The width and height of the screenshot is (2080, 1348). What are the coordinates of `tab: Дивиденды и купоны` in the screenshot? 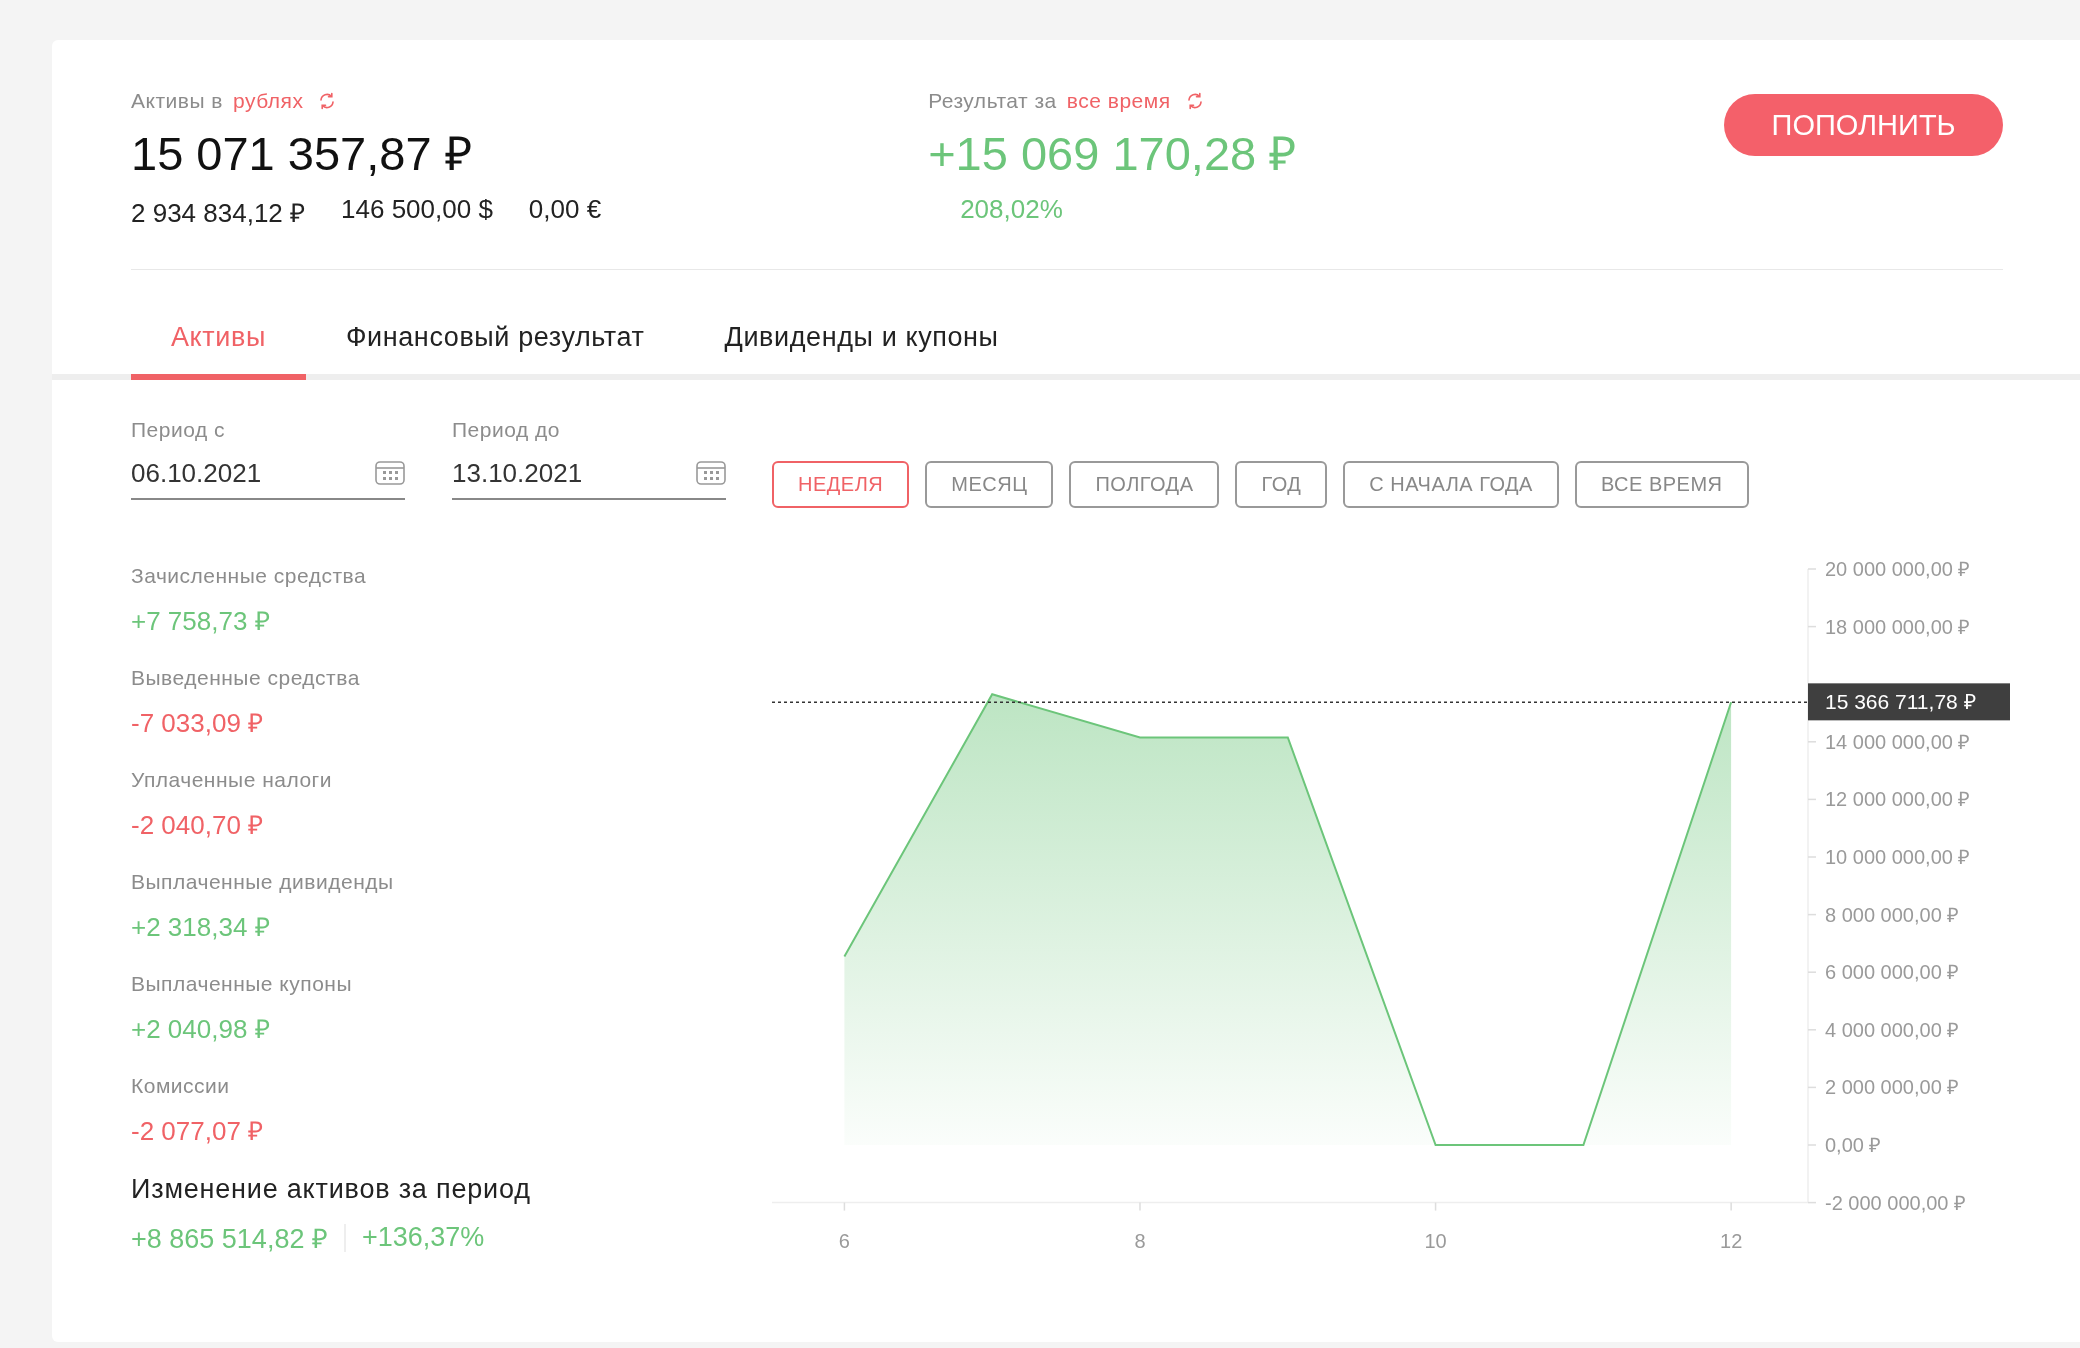 It's located at (861, 325).